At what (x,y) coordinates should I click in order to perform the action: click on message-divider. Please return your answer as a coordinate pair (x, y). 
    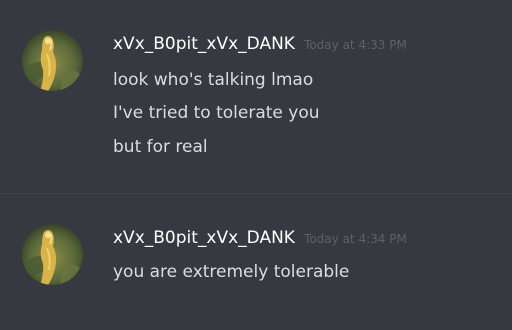
    Looking at the image, I should click on (256, 193).